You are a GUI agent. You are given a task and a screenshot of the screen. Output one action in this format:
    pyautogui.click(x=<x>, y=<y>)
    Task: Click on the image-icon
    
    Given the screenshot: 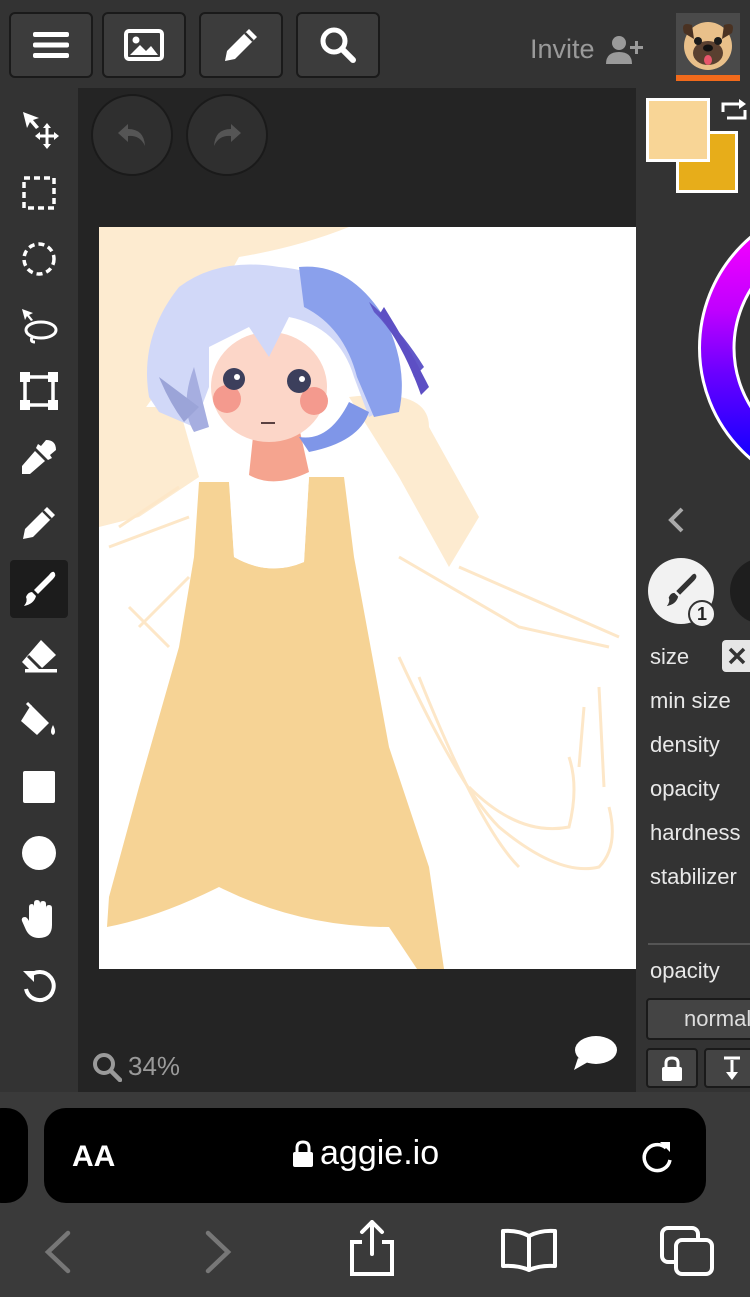 What is the action you would take?
    pyautogui.click(x=144, y=45)
    